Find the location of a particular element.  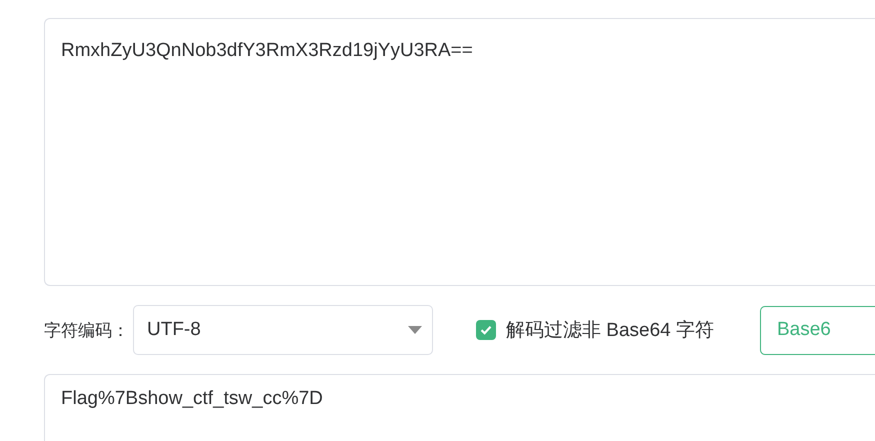

check-icon is located at coordinates (486, 330).